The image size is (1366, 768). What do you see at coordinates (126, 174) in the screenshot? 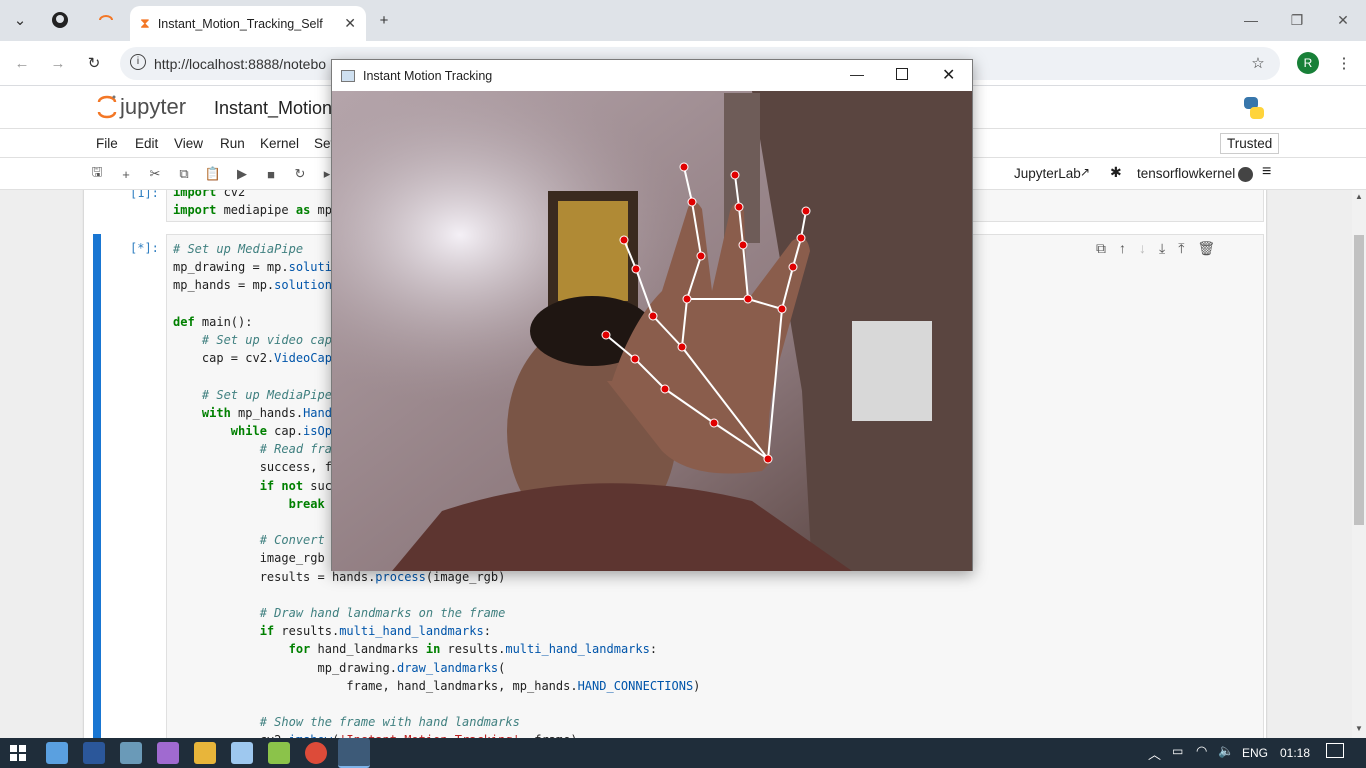
I see `add-cell-icon: +` at bounding box center [126, 174].